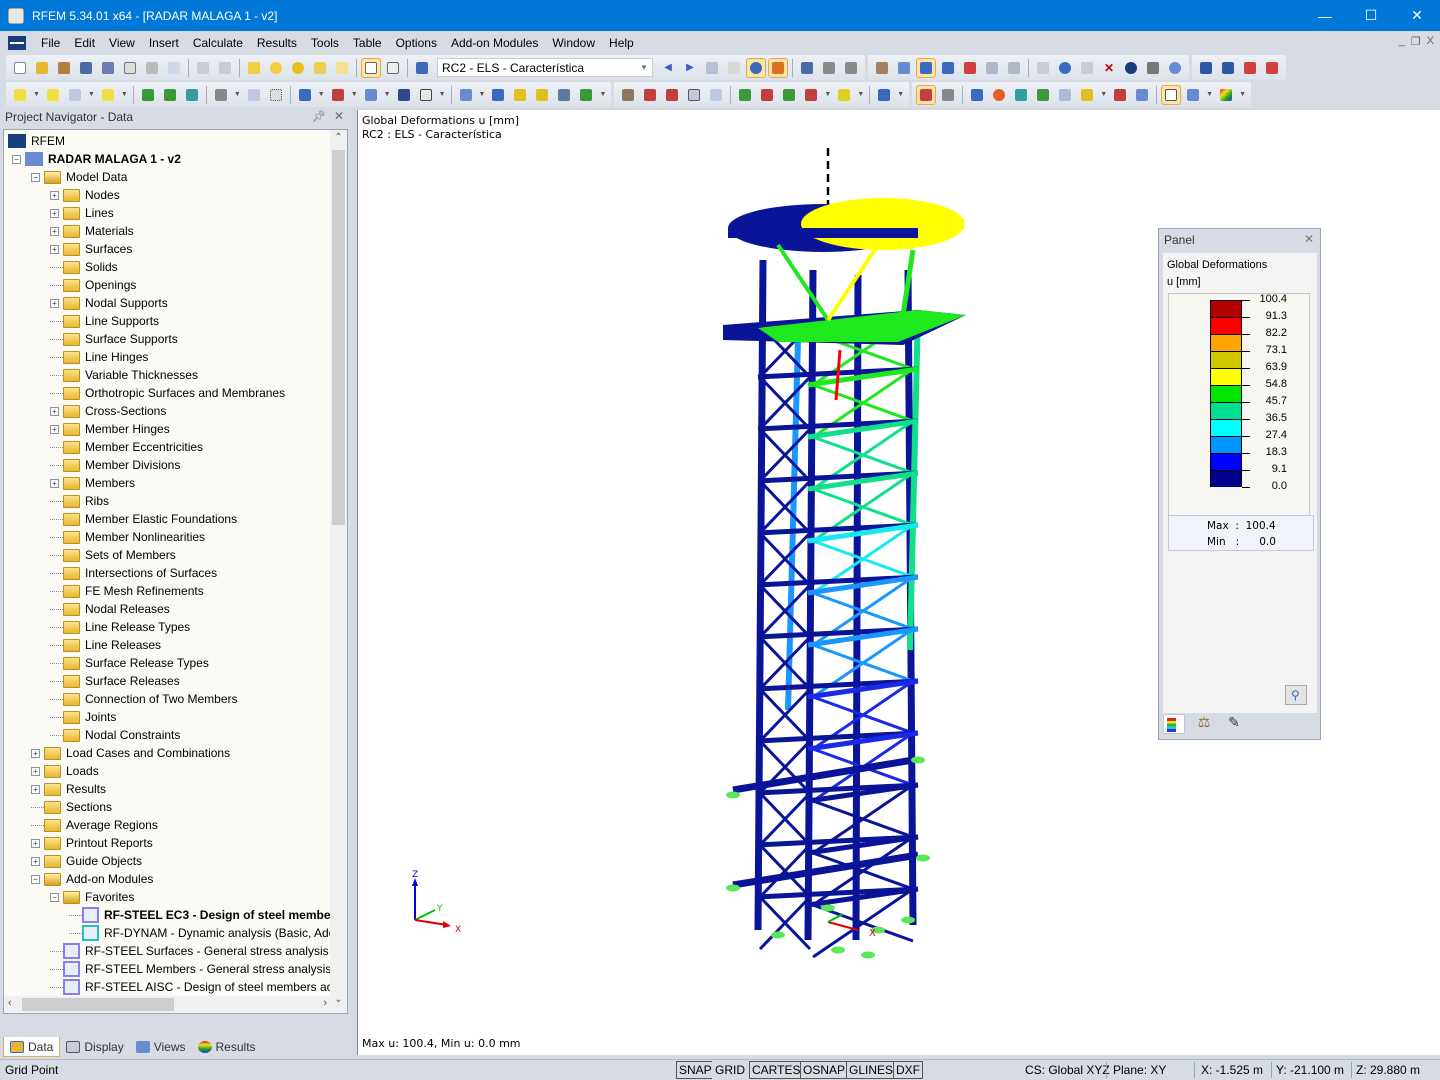 The image size is (1440, 1080). I want to click on view-minus-x-icon, so click(811, 95).